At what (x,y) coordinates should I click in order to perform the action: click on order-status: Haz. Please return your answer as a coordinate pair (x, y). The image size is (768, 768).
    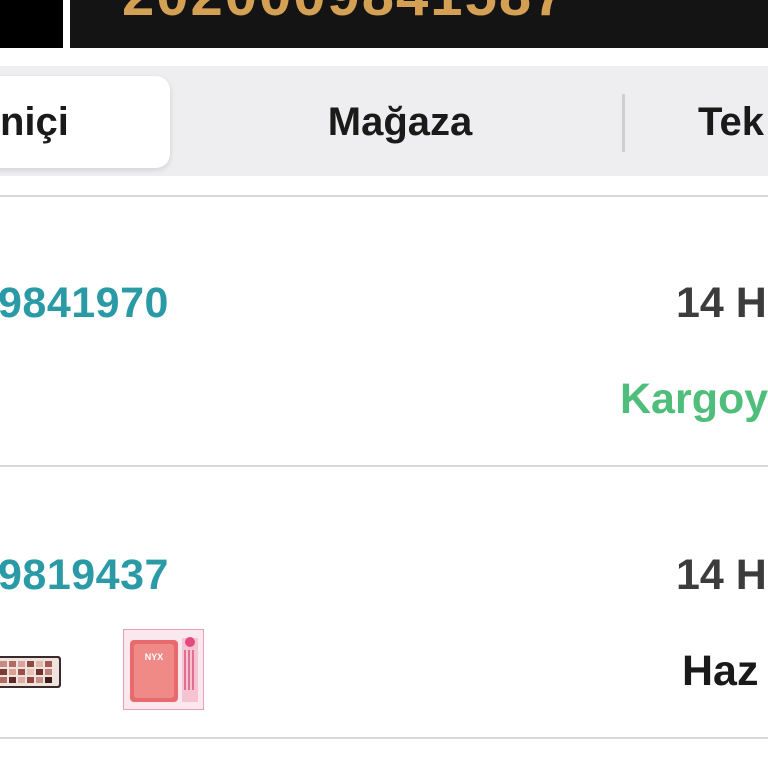
    Looking at the image, I should click on (720, 671).